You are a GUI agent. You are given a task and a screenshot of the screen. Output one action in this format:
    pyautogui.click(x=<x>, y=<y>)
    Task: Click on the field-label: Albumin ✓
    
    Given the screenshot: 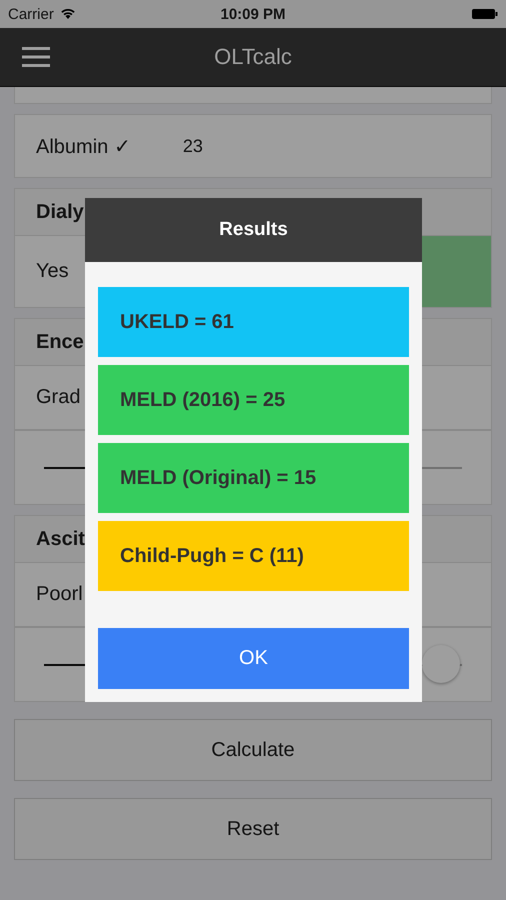 What is the action you would take?
    pyautogui.click(x=83, y=146)
    